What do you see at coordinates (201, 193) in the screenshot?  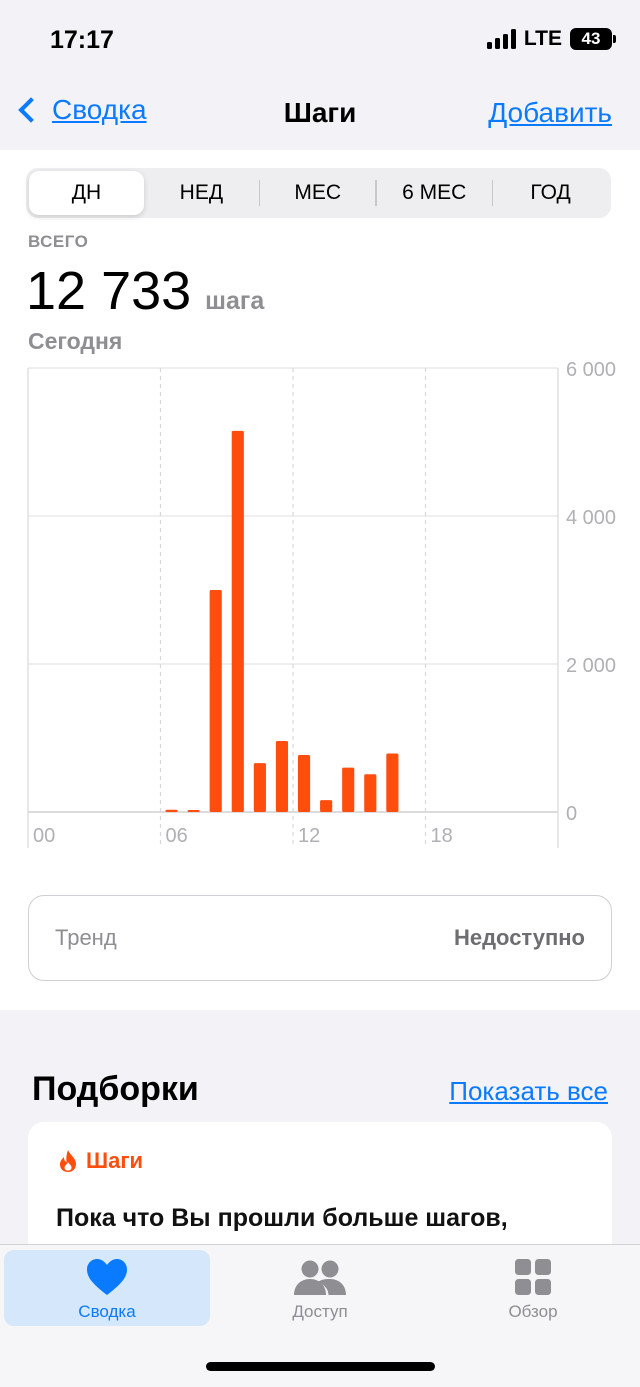 I see `segment-week: НЕД` at bounding box center [201, 193].